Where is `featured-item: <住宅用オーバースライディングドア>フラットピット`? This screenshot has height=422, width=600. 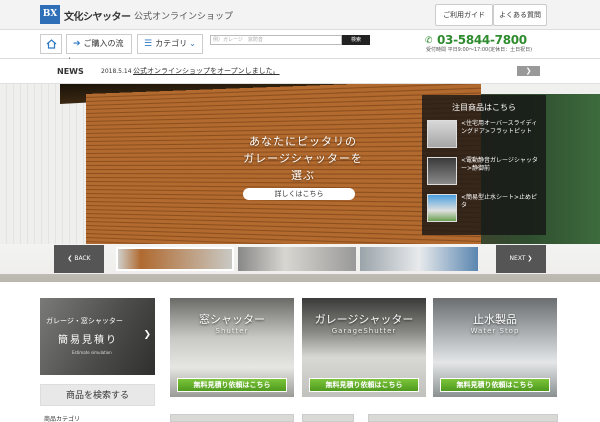
featured-item: <住宅用オーバースライディングドア>フラットピット is located at coordinates (485, 135).